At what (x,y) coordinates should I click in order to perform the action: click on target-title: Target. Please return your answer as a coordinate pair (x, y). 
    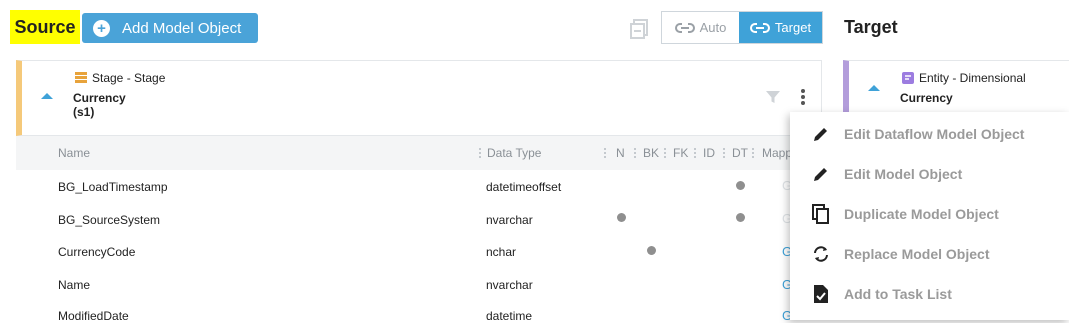
    Looking at the image, I should click on (871, 27).